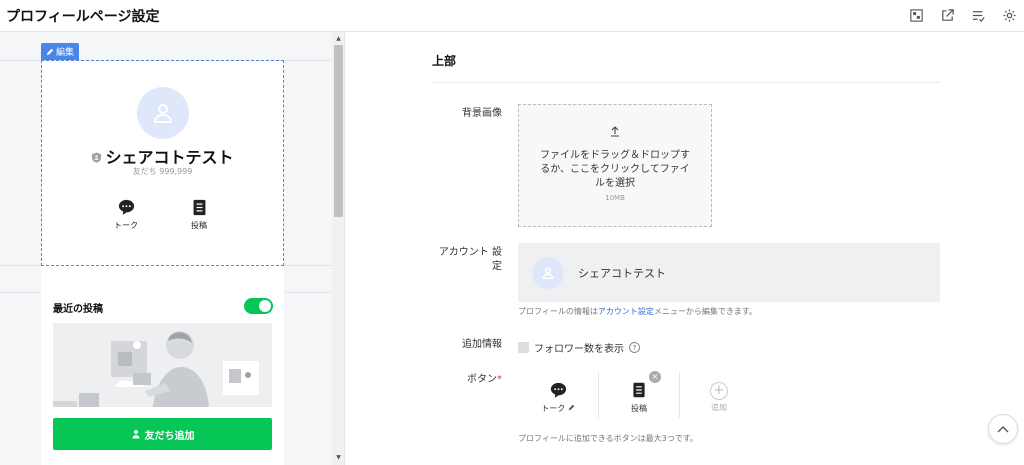  What do you see at coordinates (705, 311) in the screenshot?
I see `account-hint-suffix: メニューから編集できます。` at bounding box center [705, 311].